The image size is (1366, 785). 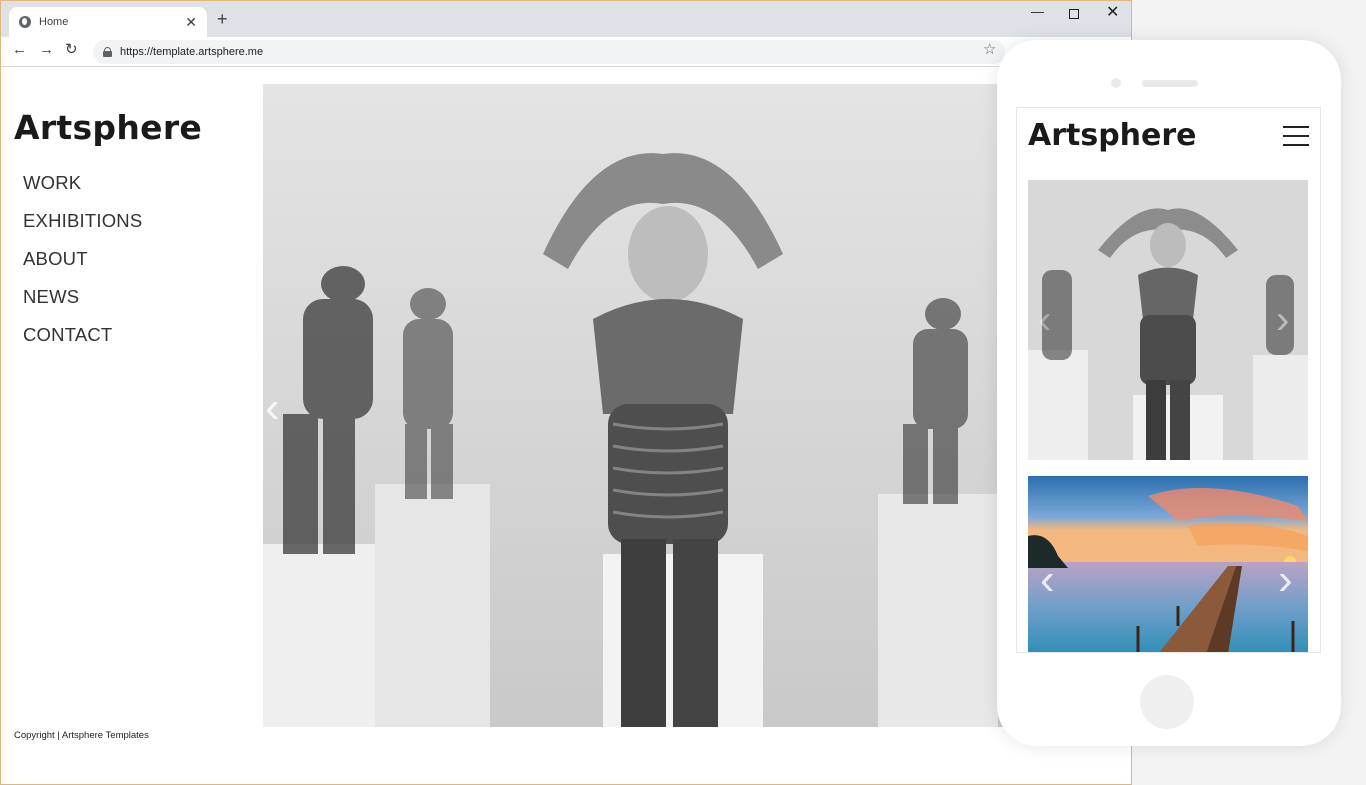 I want to click on hamburger-icon, so click(x=1296, y=136).